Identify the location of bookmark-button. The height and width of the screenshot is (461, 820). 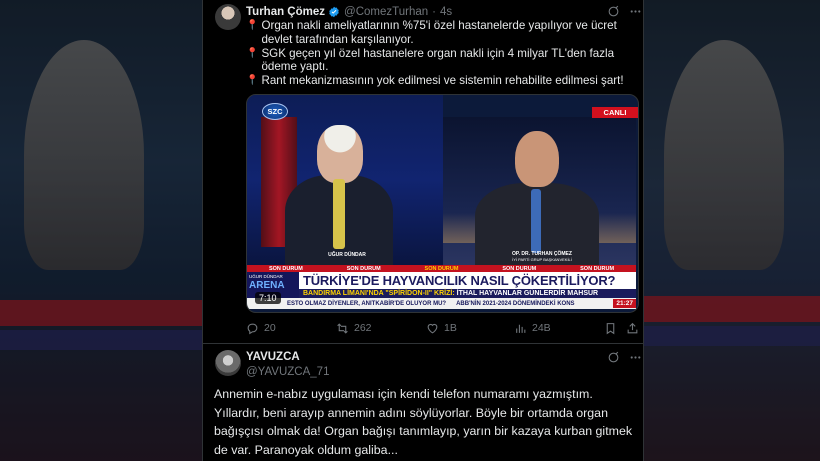
(610, 328).